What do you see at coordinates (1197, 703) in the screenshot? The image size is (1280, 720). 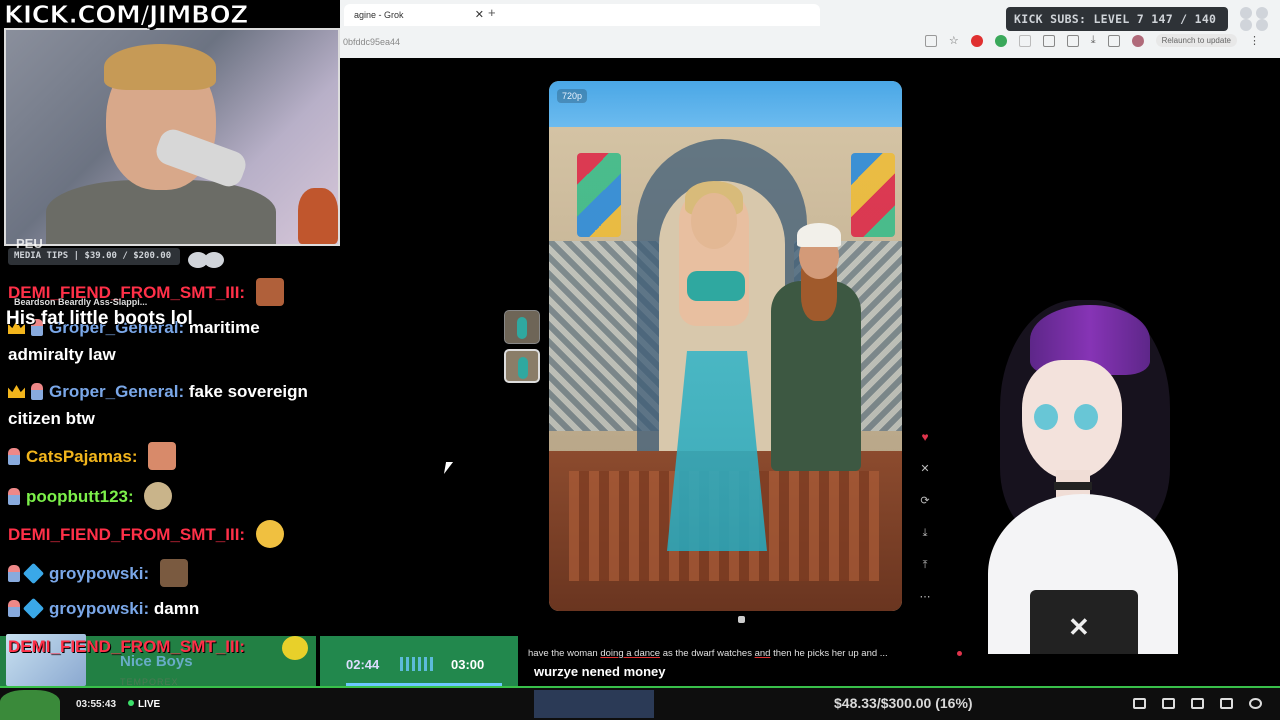 I see `pip-icon` at bounding box center [1197, 703].